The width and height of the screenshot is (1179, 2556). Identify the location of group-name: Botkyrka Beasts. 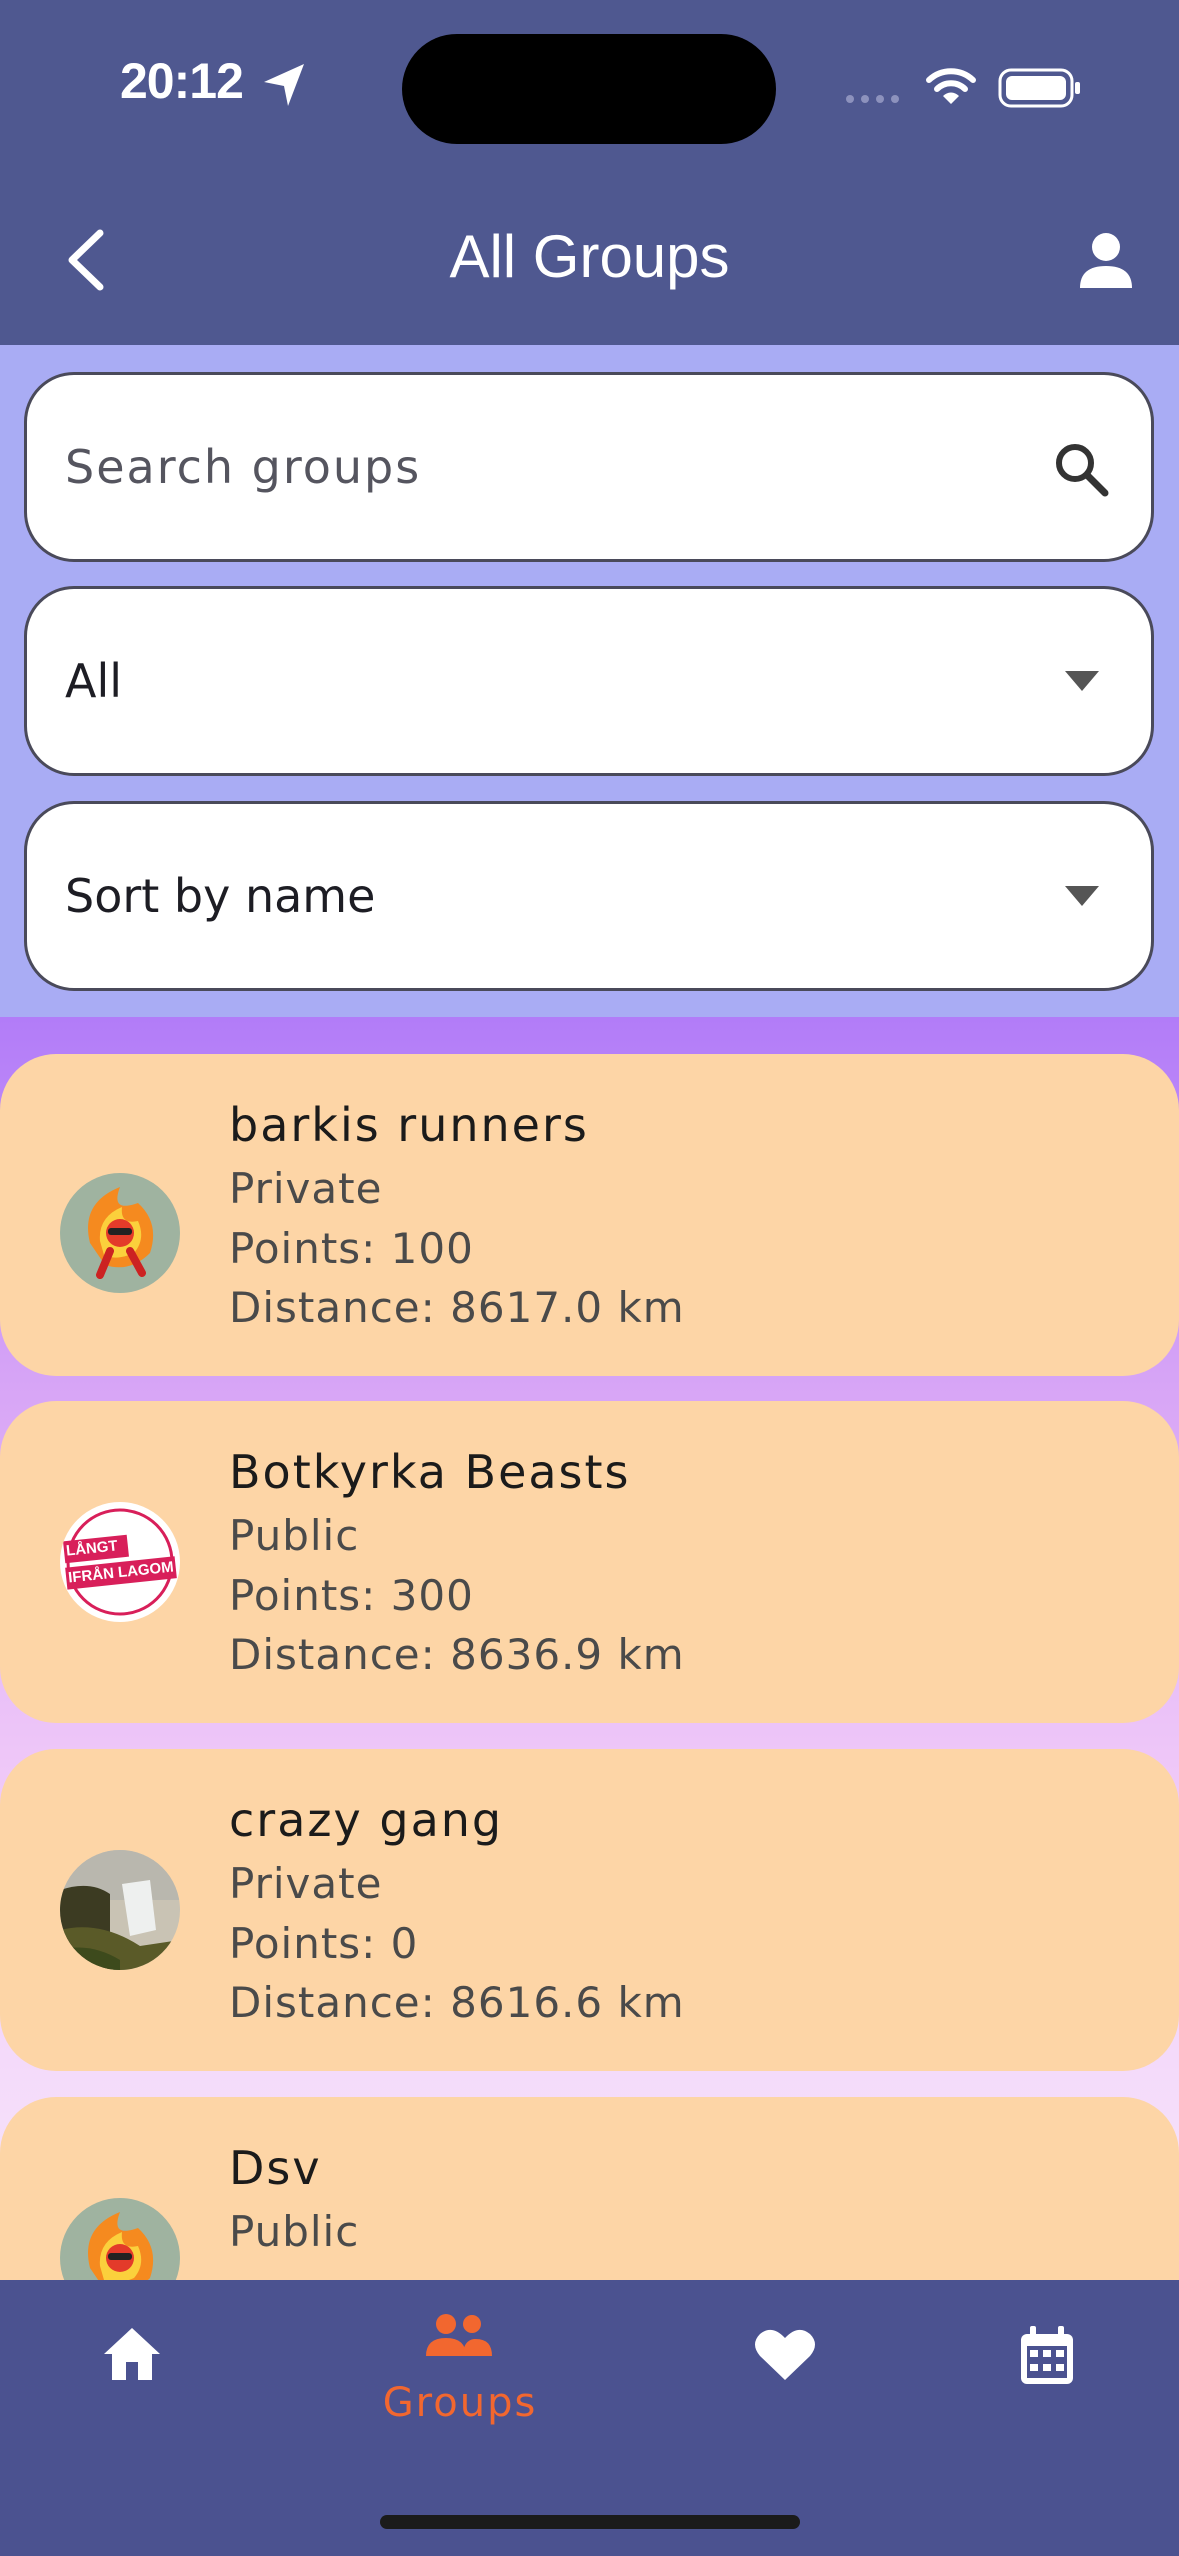
(430, 1472).